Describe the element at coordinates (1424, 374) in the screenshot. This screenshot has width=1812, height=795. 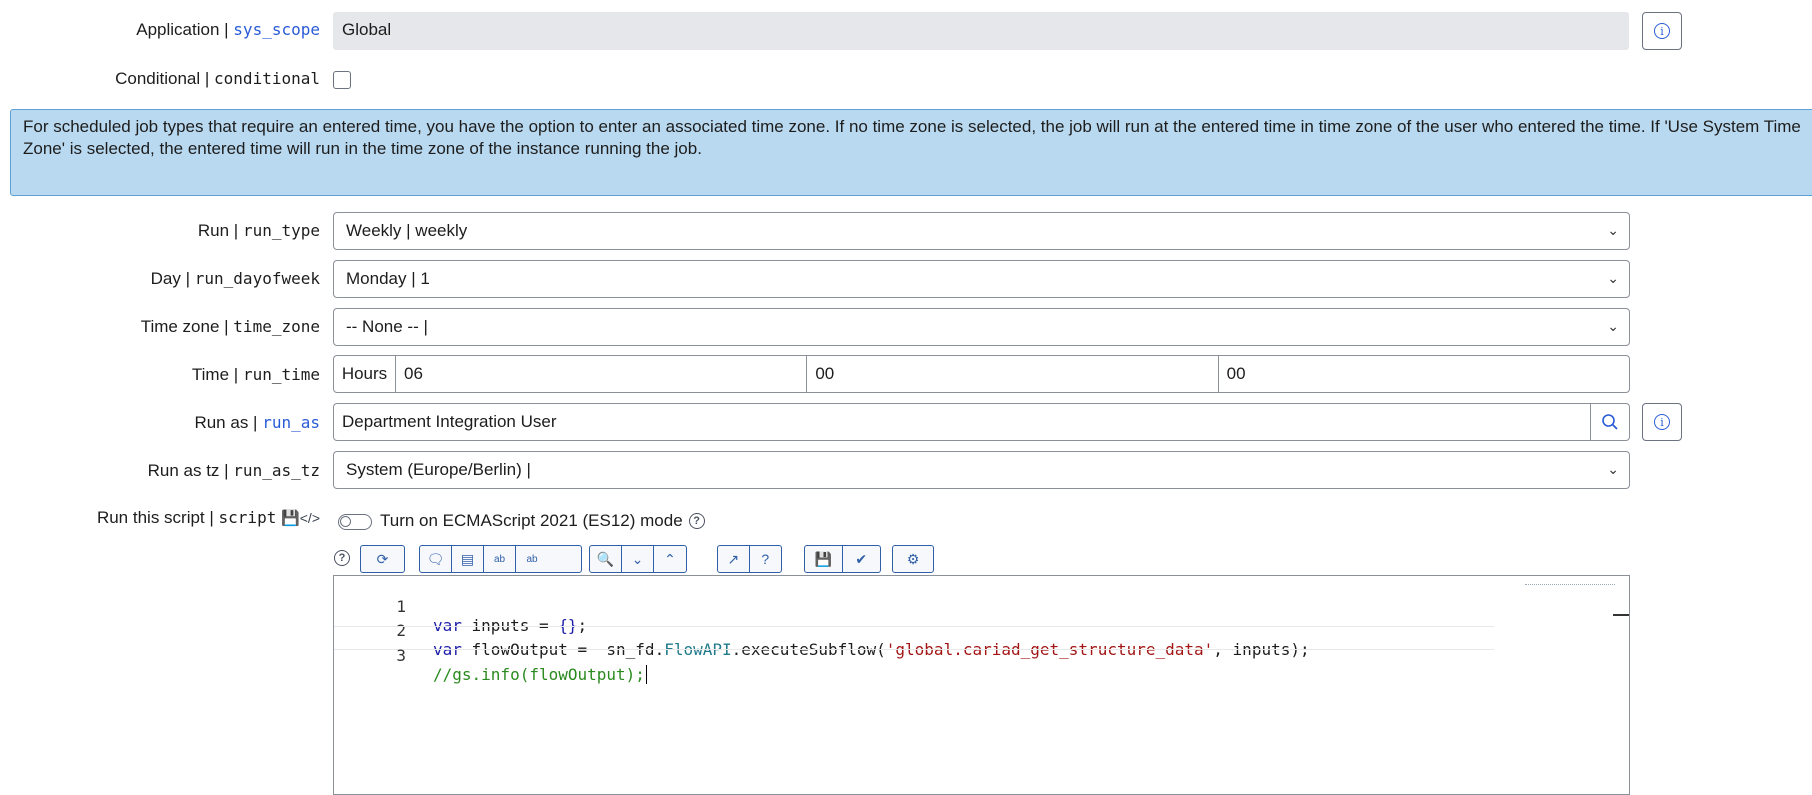
I see `seconds-input: 00` at that location.